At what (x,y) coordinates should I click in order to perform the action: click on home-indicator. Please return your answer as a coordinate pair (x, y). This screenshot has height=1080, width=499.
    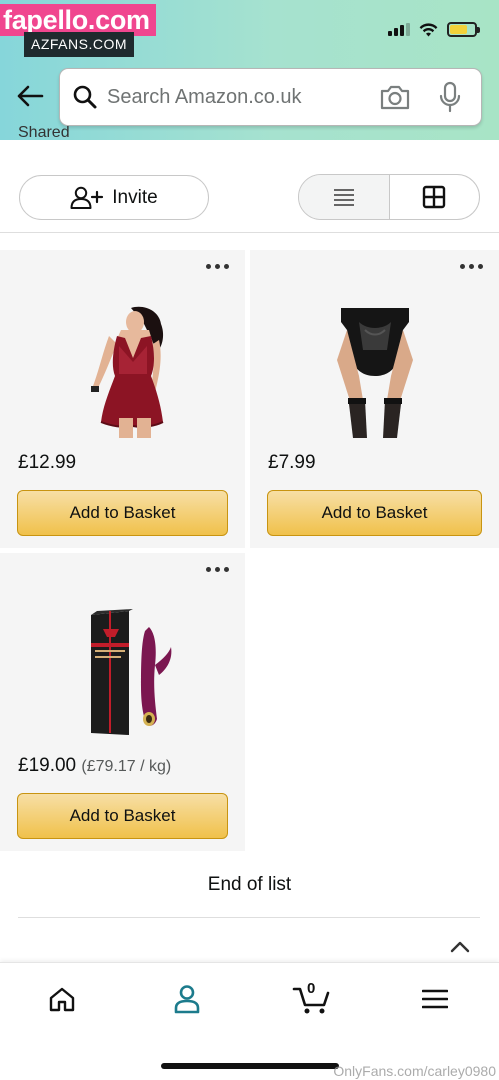
    Looking at the image, I should click on (250, 1066).